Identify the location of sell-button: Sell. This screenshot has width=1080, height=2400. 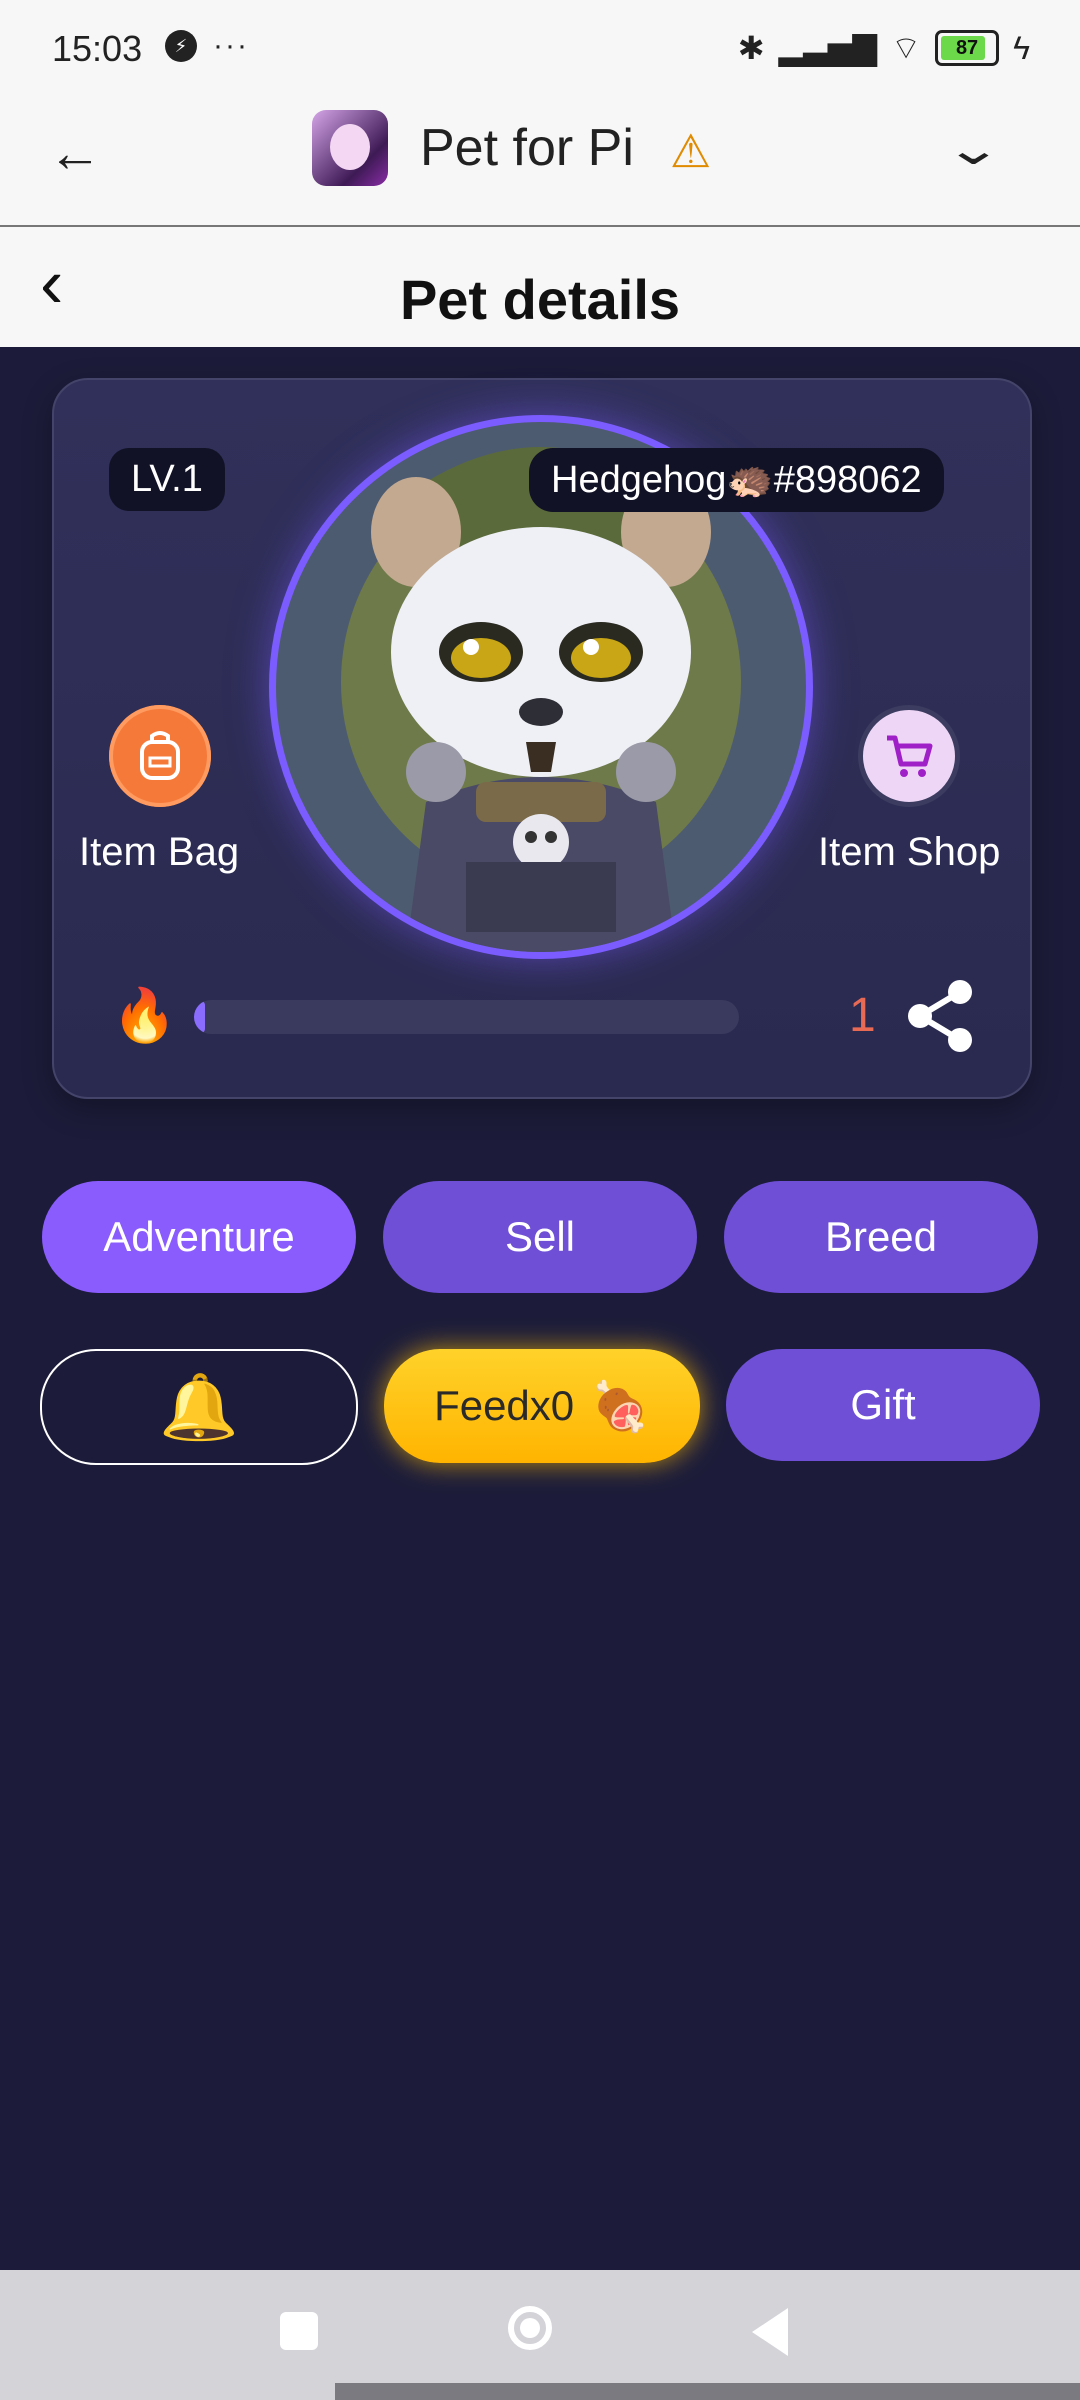
(540, 1237).